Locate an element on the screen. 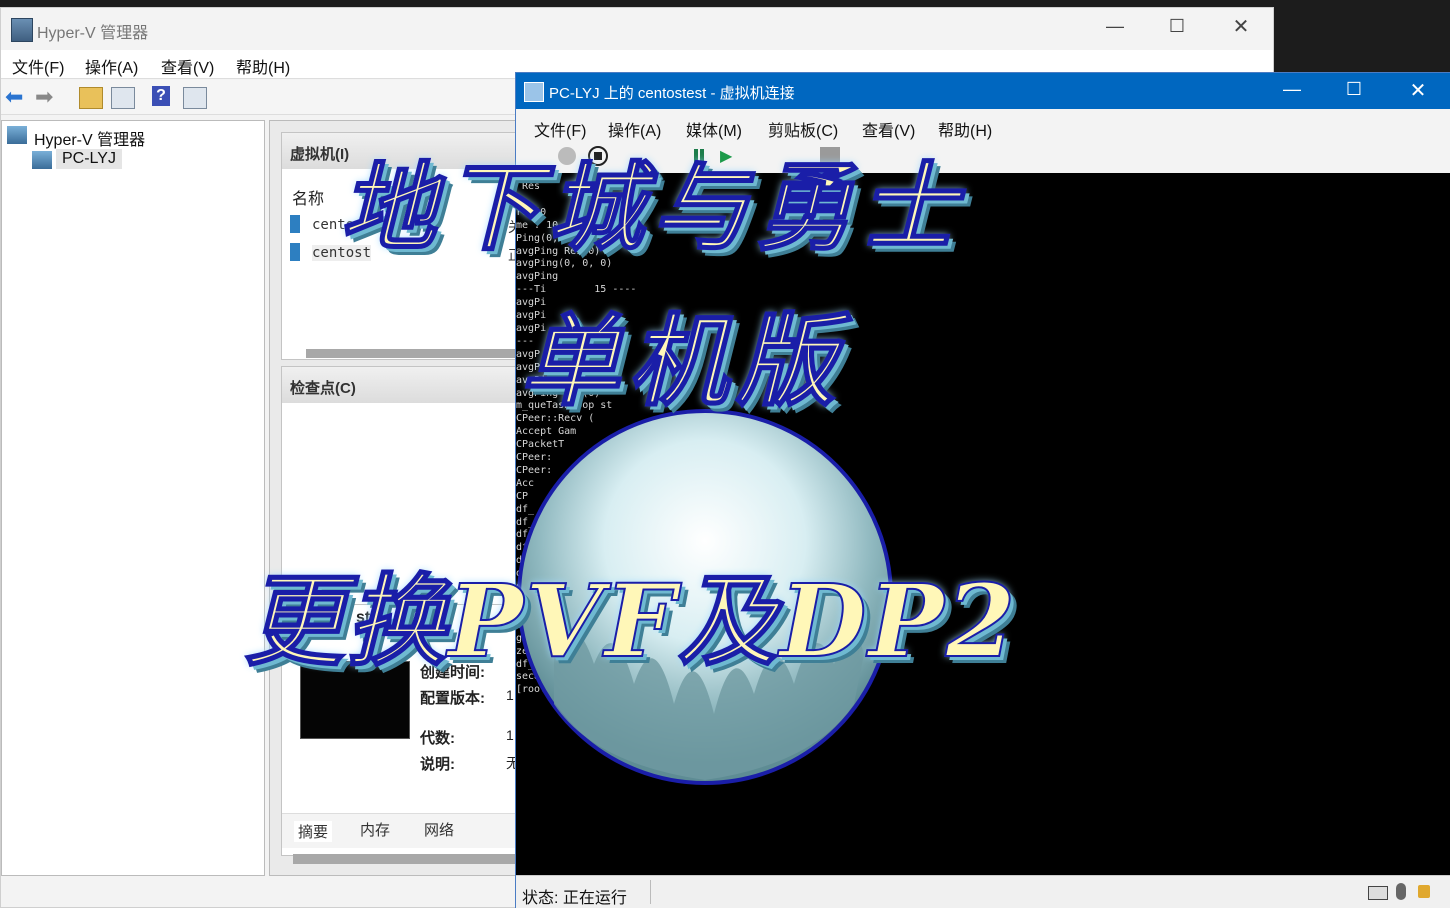  overlay-title-line3: 更换PVF及DP2 is located at coordinates (630, 621).